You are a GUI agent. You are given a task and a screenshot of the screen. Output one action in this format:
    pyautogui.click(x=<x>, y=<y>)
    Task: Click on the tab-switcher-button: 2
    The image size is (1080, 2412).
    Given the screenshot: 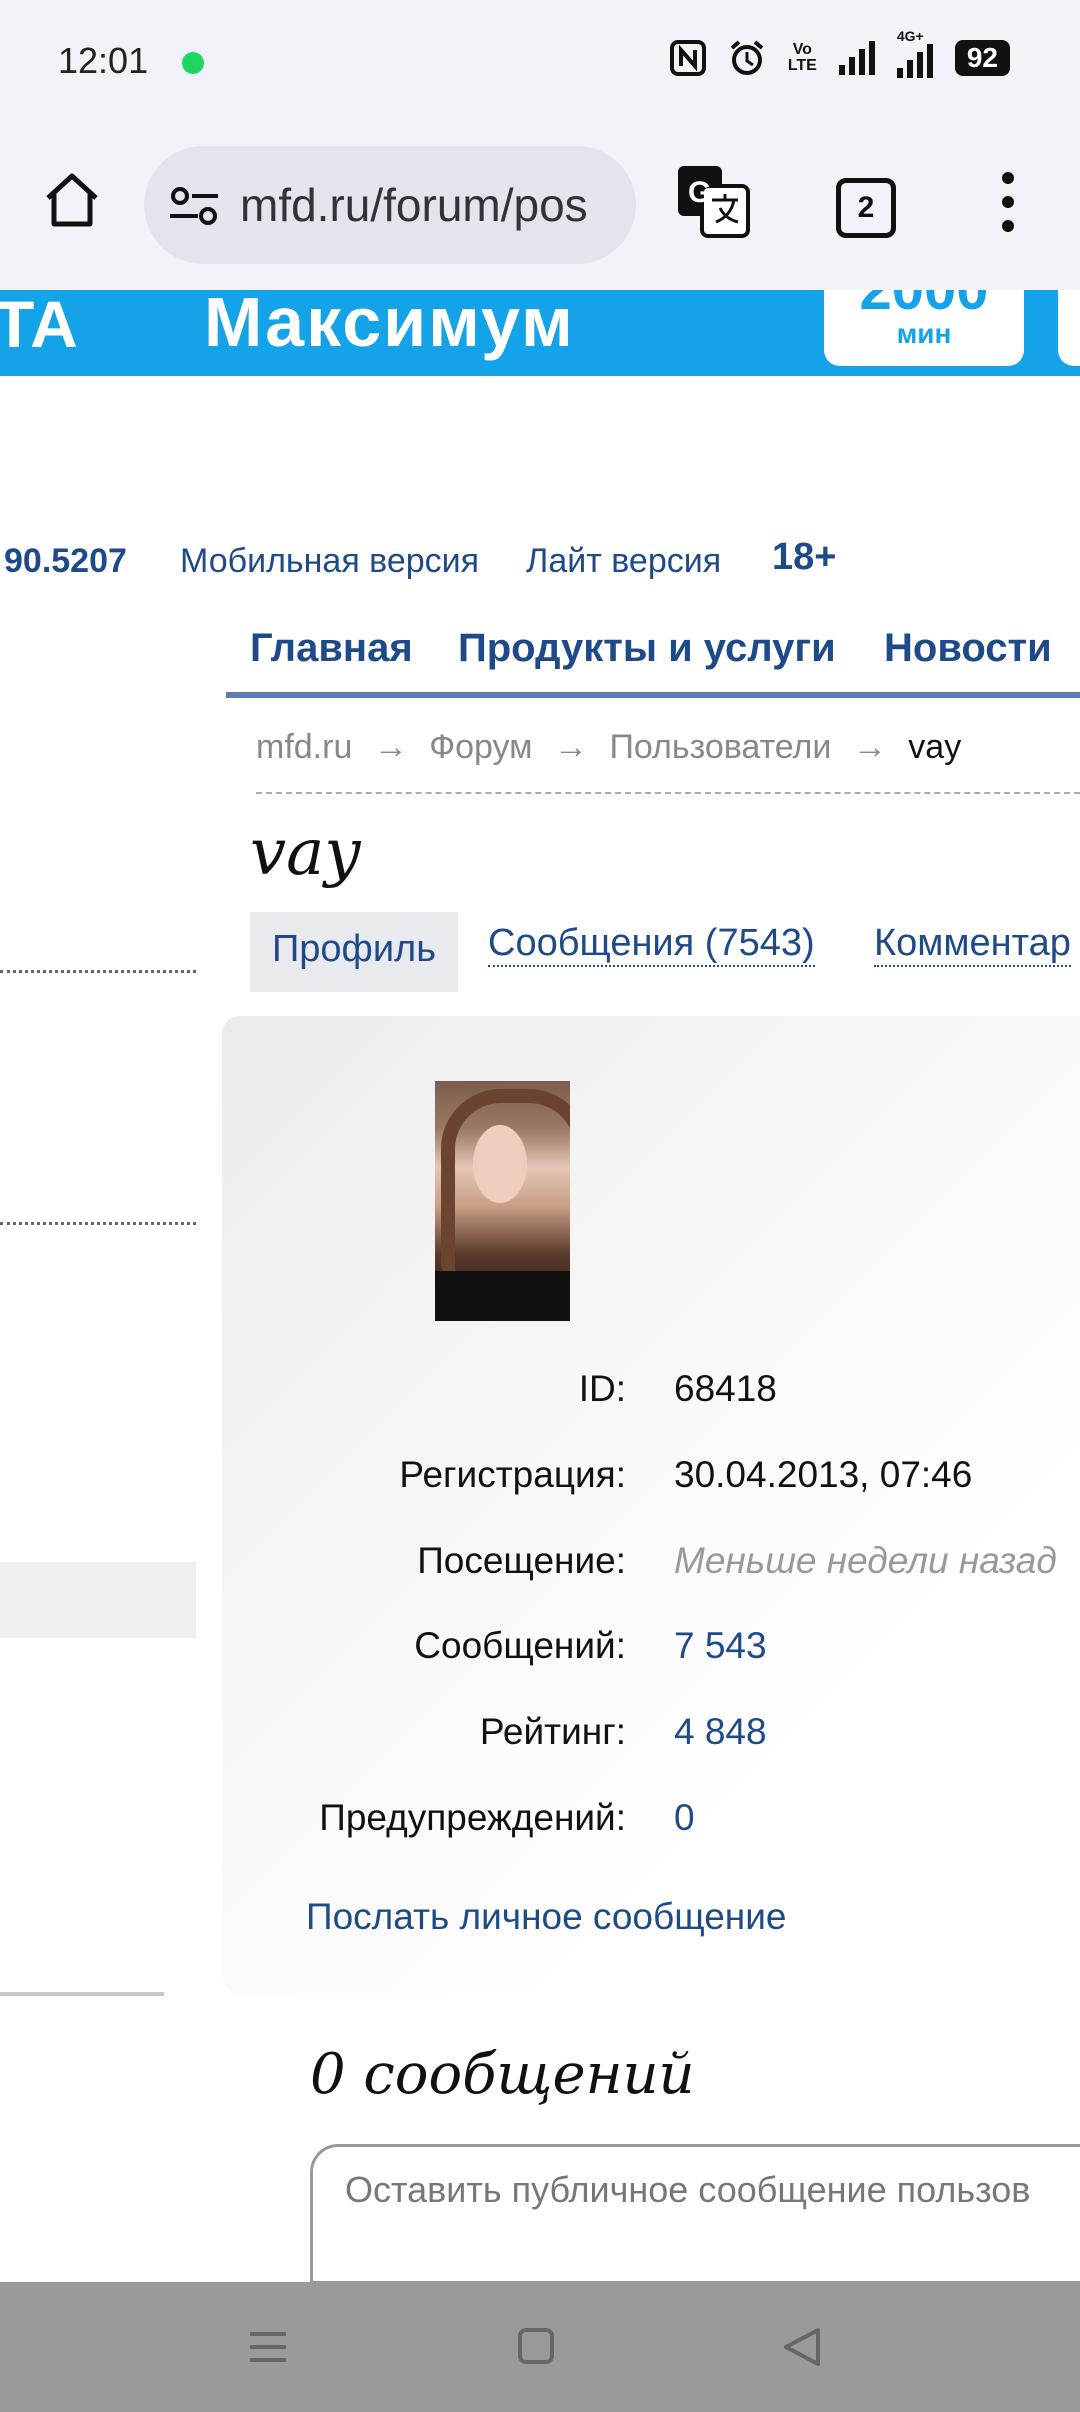 What is the action you would take?
    pyautogui.click(x=866, y=208)
    